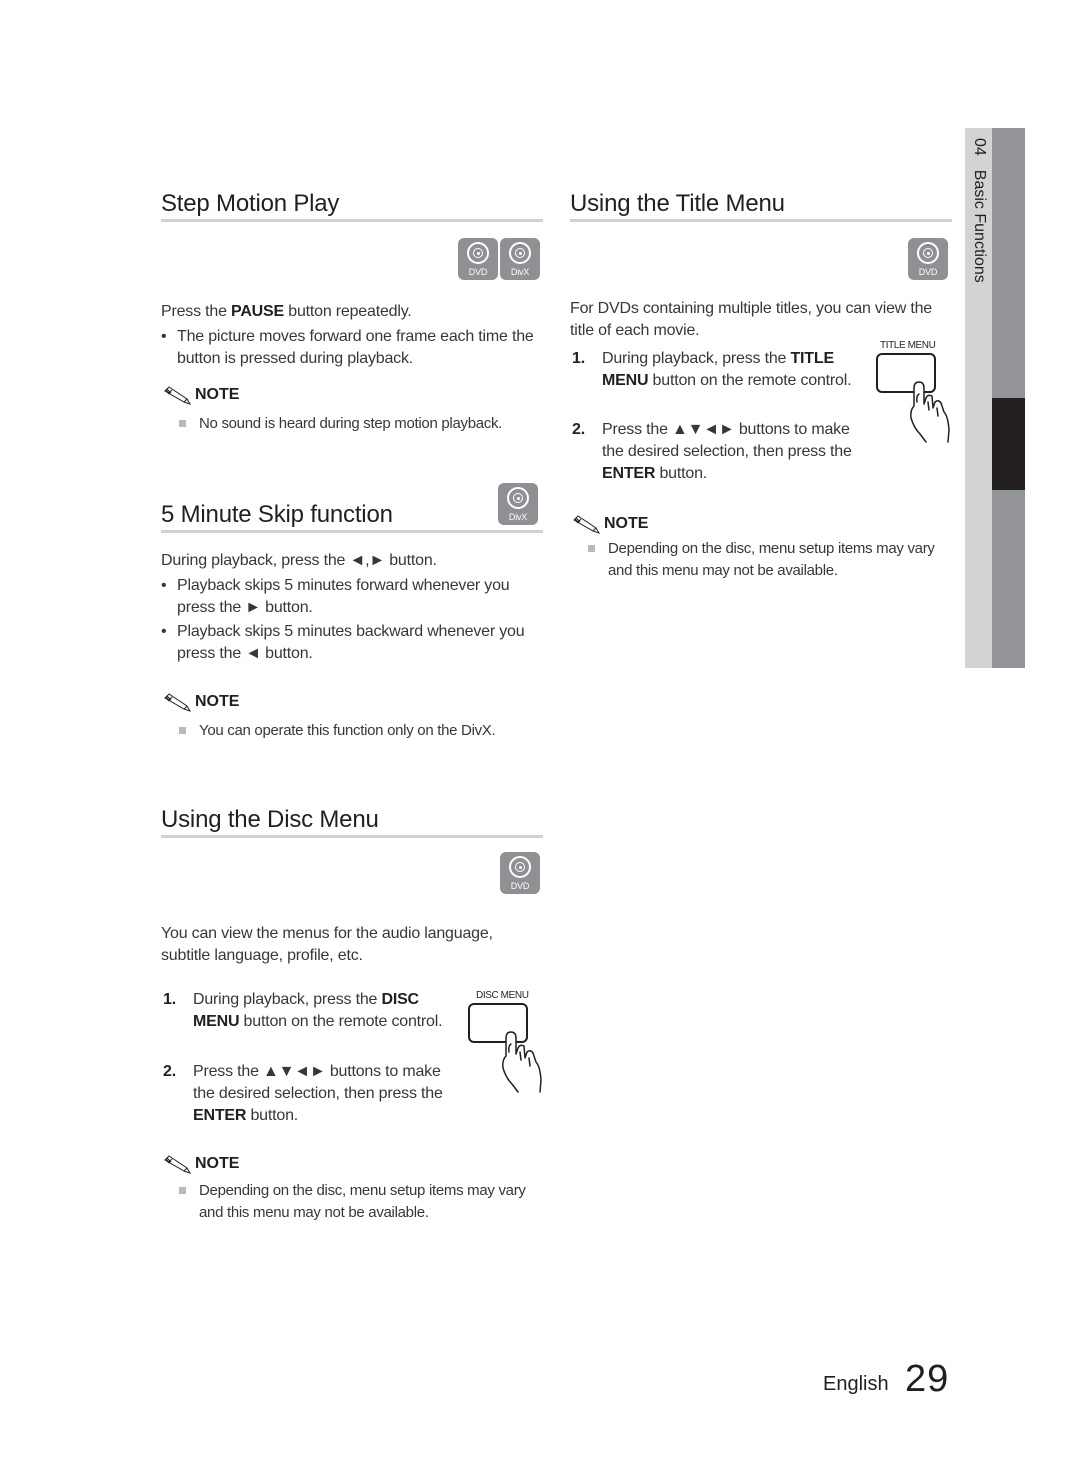 Image resolution: width=1080 pixels, height=1479 pixels. What do you see at coordinates (299, 560) in the screenshot?
I see `intro-text: During playback, press the ◄,► button.` at bounding box center [299, 560].